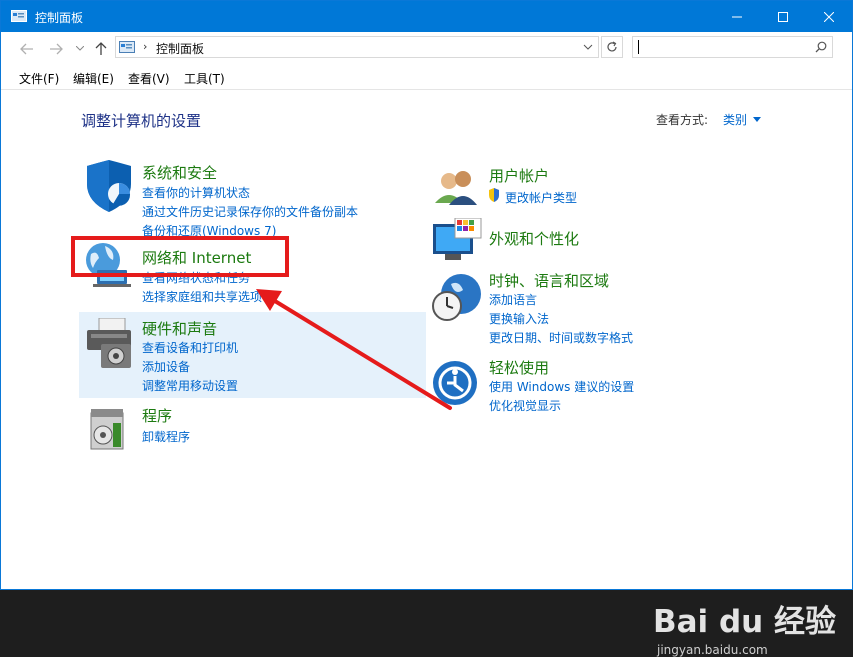  What do you see at coordinates (179, 328) in the screenshot?
I see `category-title: 硬件和声音` at bounding box center [179, 328].